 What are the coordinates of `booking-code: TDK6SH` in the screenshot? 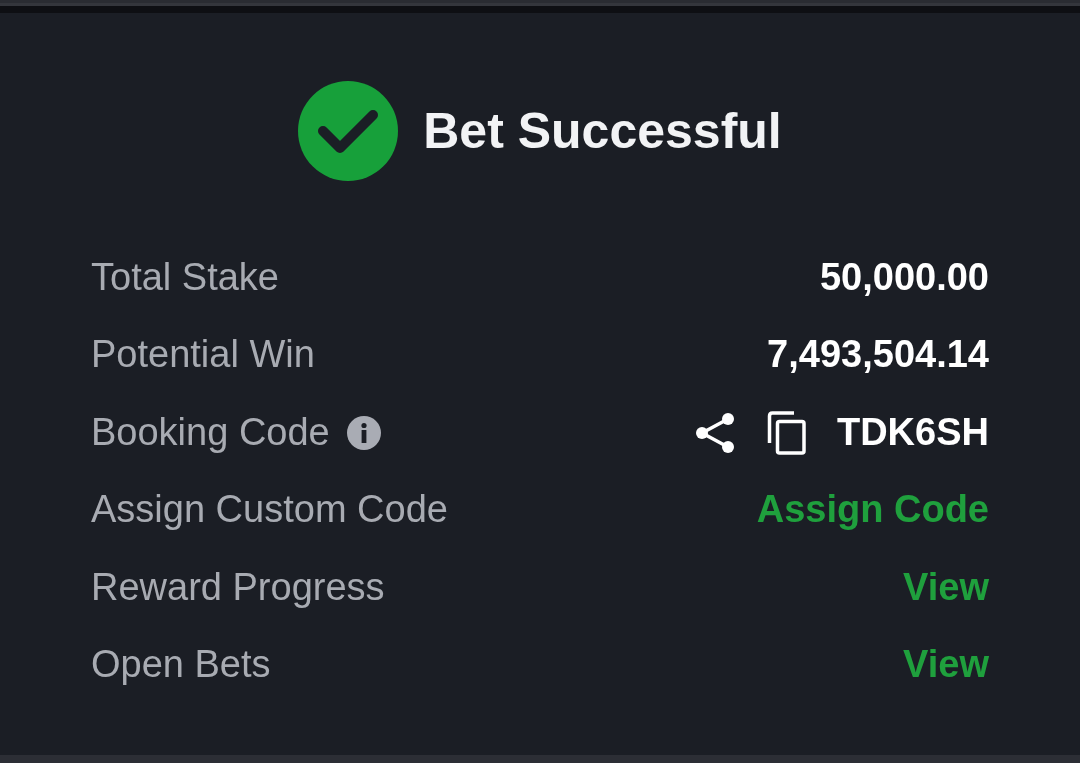 It's located at (912, 432).